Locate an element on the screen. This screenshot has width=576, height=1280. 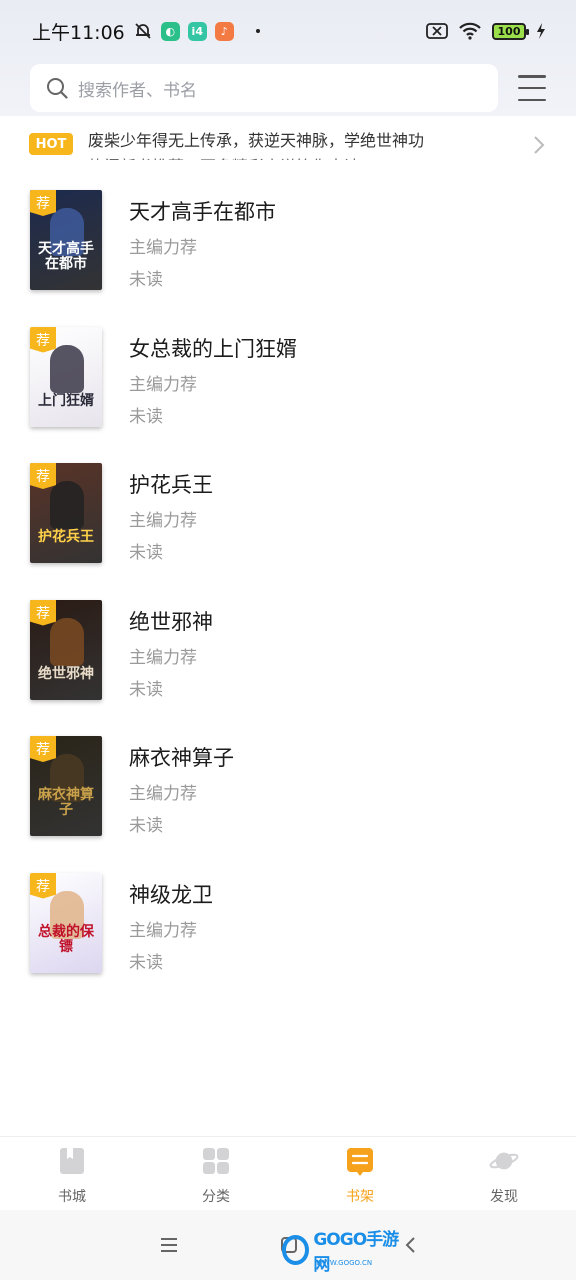
watermark: GOGO手游网 WWW.GOGO.CN is located at coordinates (342, 1251).